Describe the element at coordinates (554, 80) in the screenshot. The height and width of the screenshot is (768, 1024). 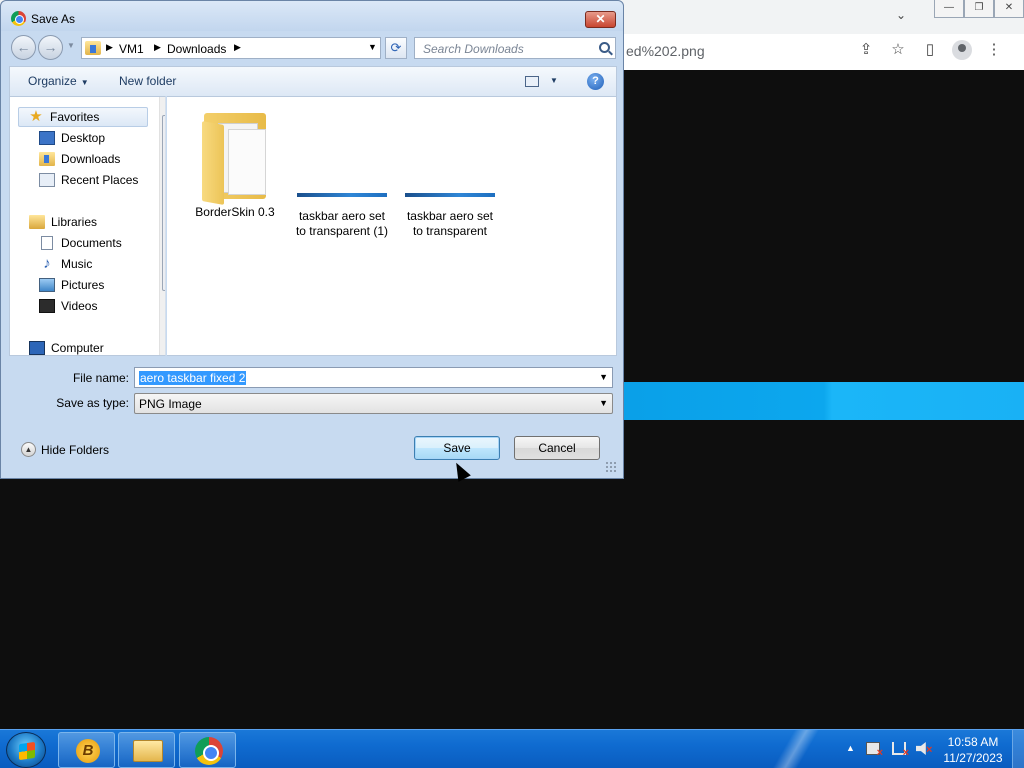
I see `view-options-chevron-icon: ▼` at that location.